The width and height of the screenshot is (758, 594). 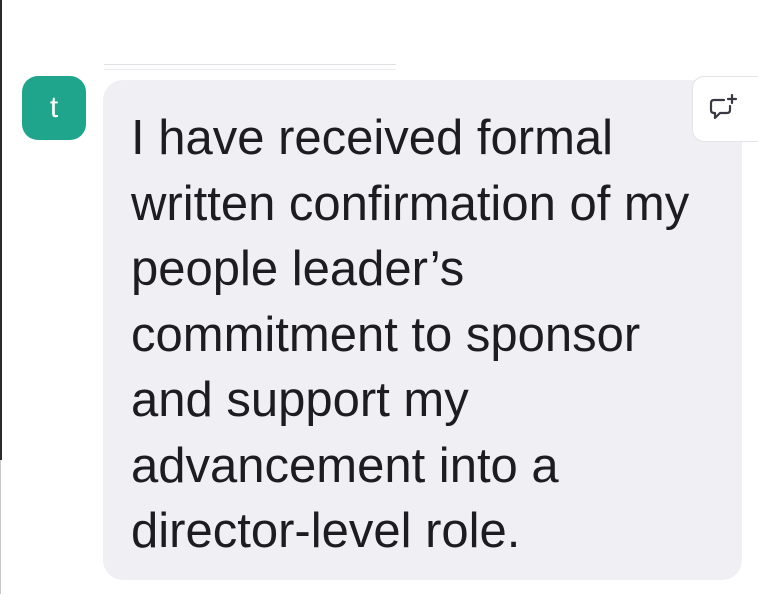 I want to click on avatar-initial: t, so click(x=54, y=107).